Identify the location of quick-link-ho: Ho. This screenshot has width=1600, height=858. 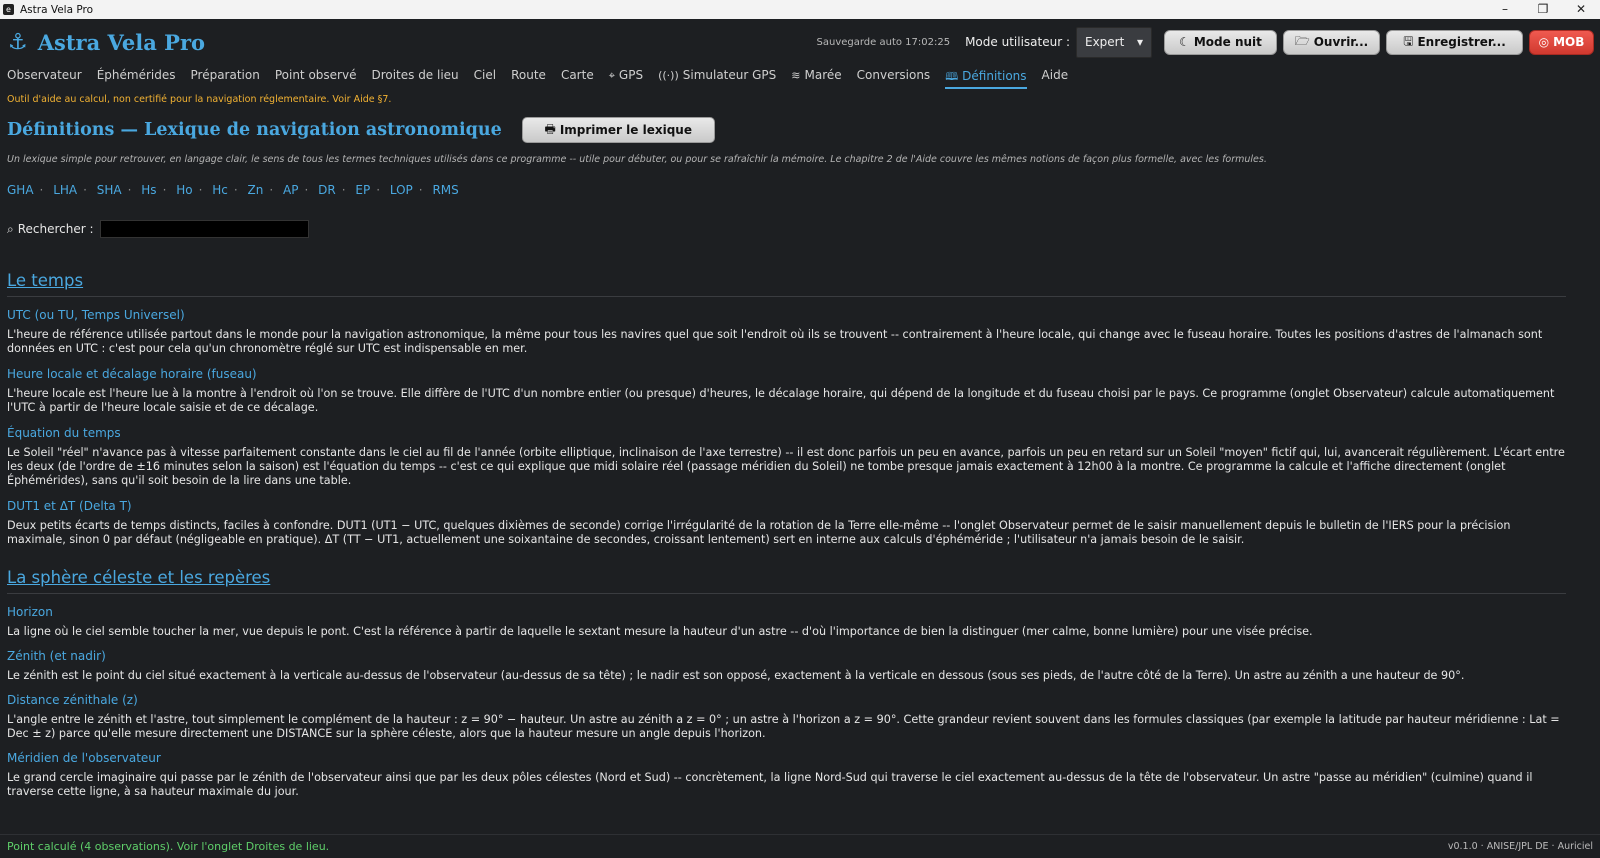
(184, 190).